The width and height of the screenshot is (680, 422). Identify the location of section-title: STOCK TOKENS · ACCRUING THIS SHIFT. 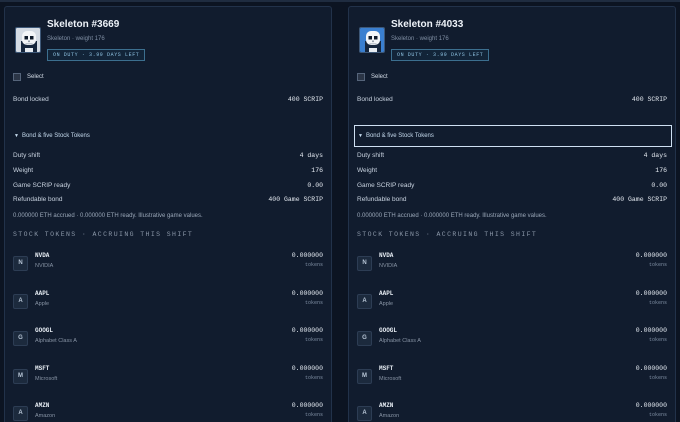
(447, 234).